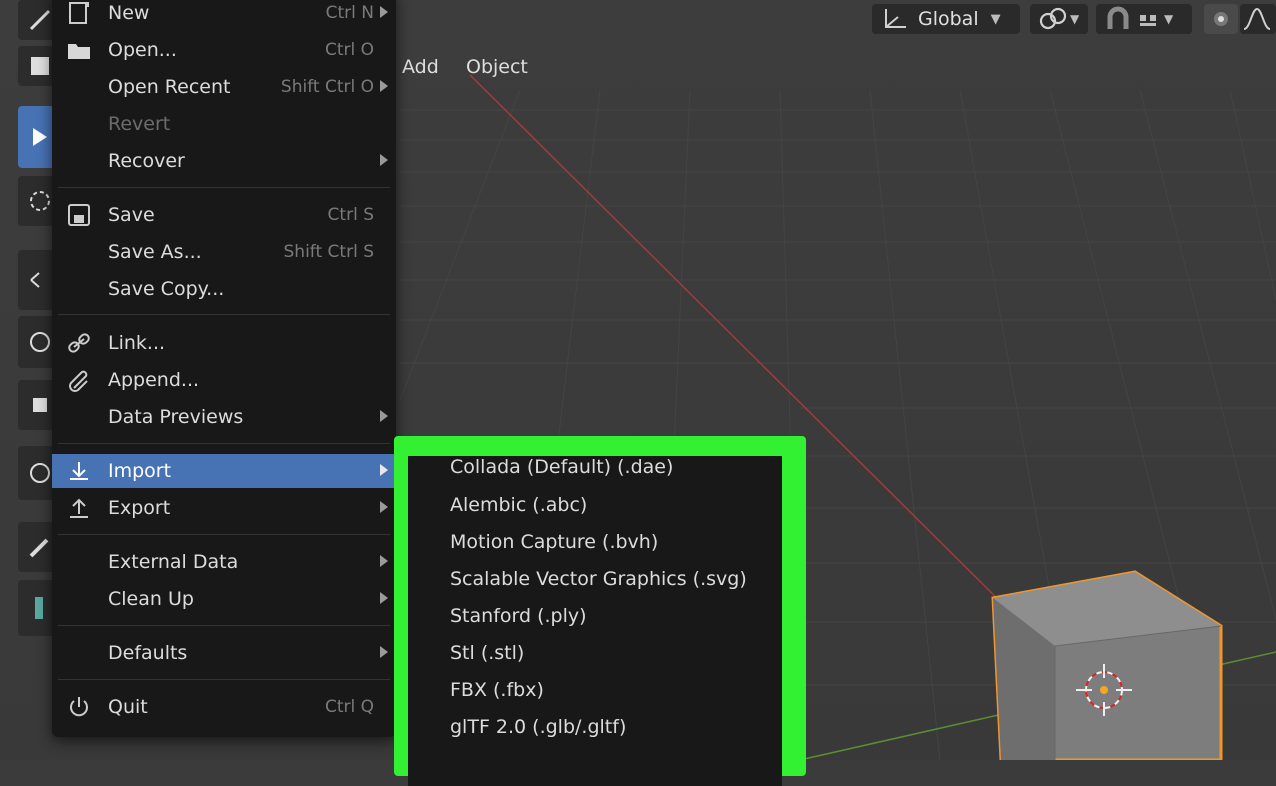 The image size is (1276, 786). Describe the element at coordinates (148, 653) in the screenshot. I see `menu-item-label: Defaults` at that location.